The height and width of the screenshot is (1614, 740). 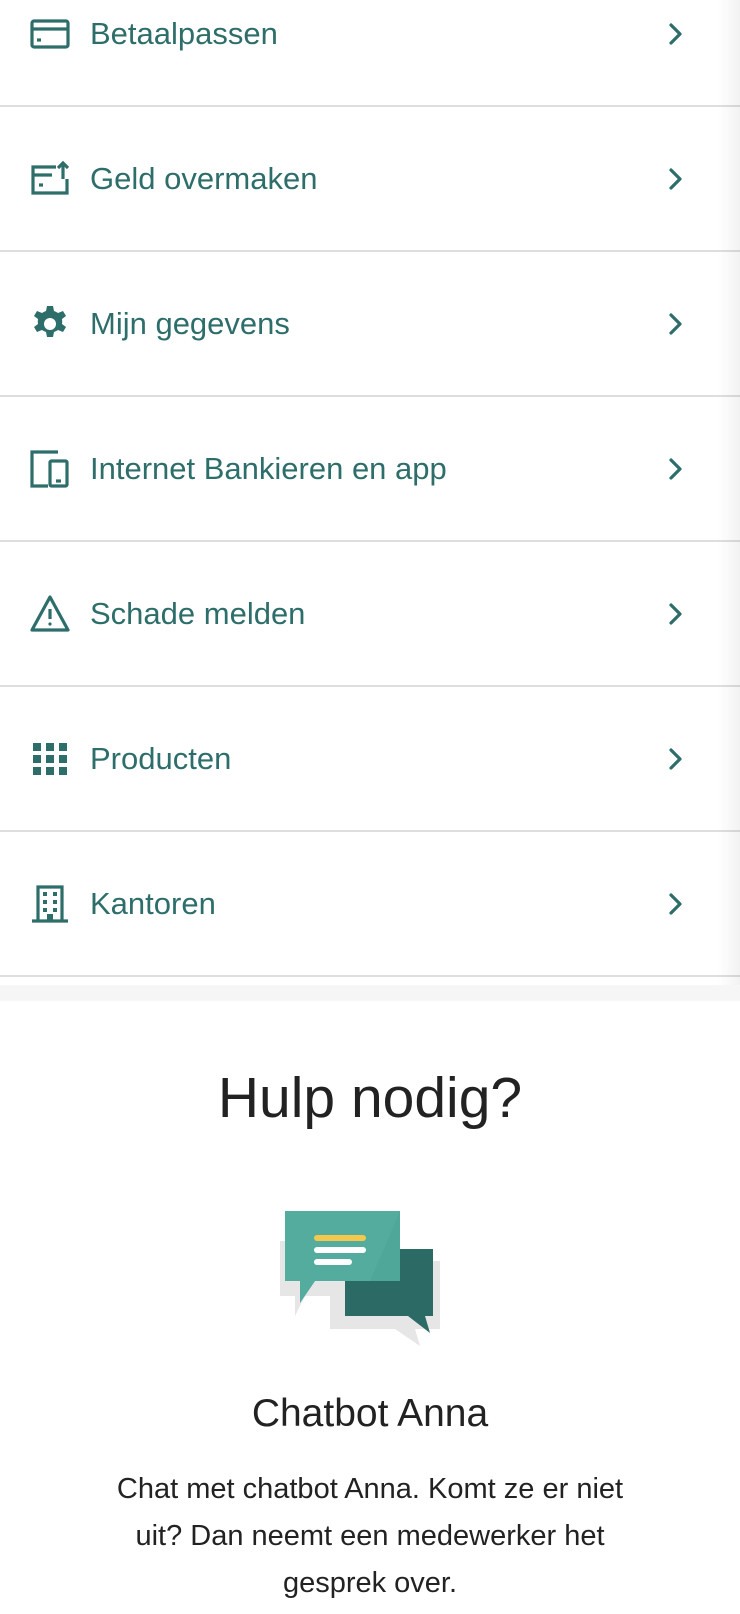 What do you see at coordinates (268, 468) in the screenshot?
I see `menu-item-label: Internet Bankieren en app` at bounding box center [268, 468].